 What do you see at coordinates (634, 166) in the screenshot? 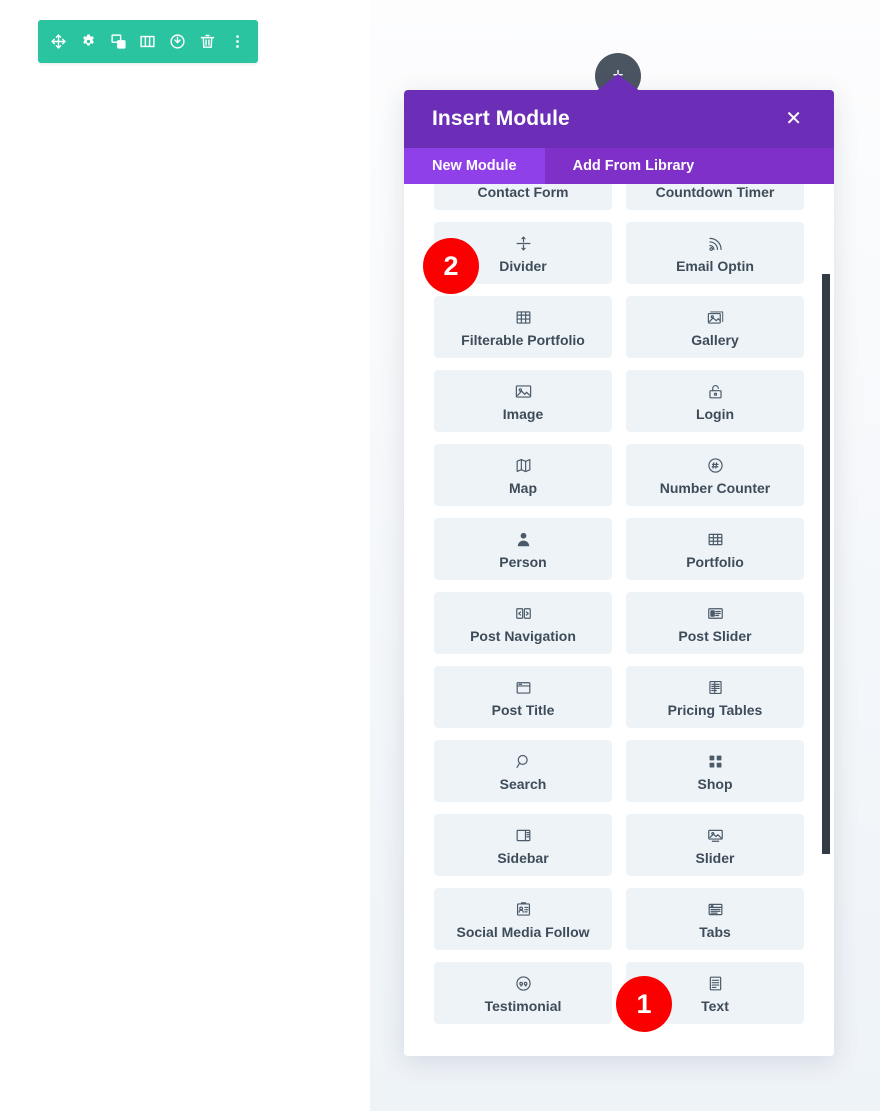
I see `tab-add-from-library: Add From Library` at bounding box center [634, 166].